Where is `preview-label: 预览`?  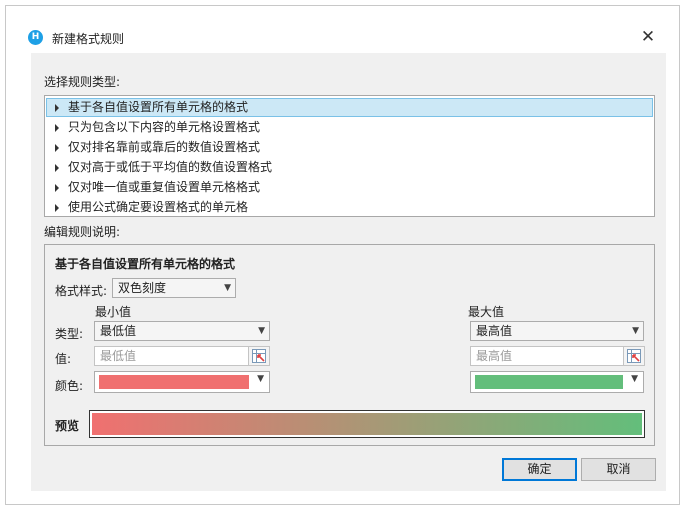 preview-label: 预览 is located at coordinates (67, 426).